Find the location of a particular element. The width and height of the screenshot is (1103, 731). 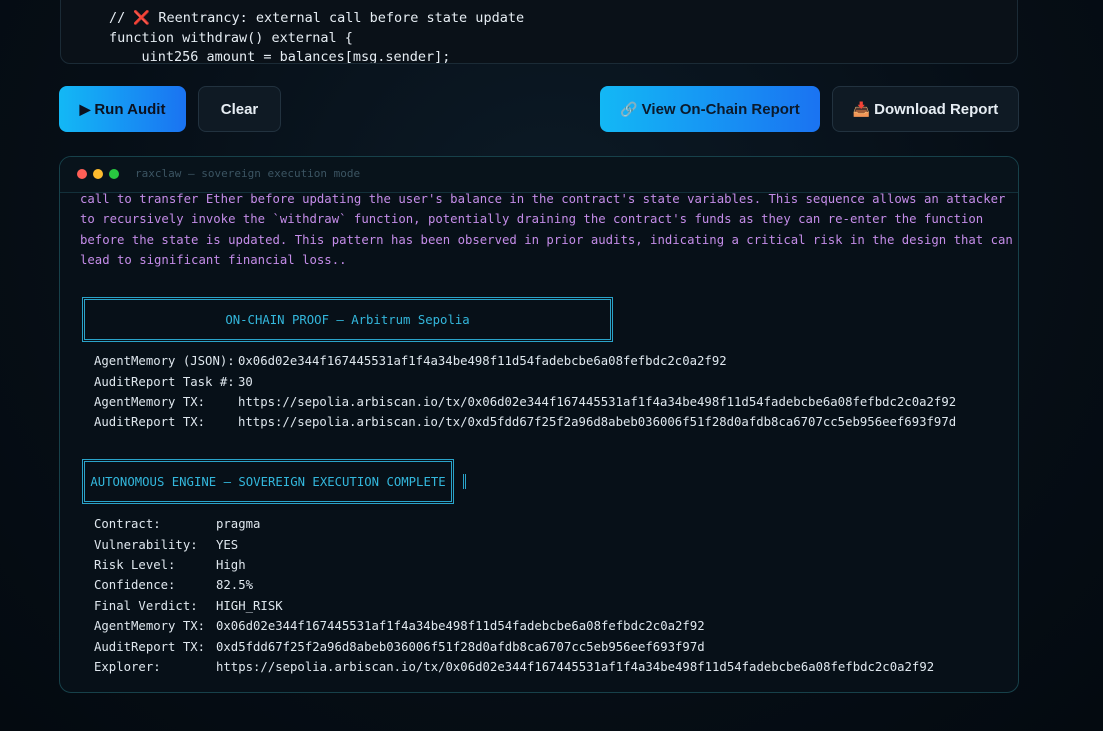

download-report-button: 📥 Download Report is located at coordinates (925, 109).